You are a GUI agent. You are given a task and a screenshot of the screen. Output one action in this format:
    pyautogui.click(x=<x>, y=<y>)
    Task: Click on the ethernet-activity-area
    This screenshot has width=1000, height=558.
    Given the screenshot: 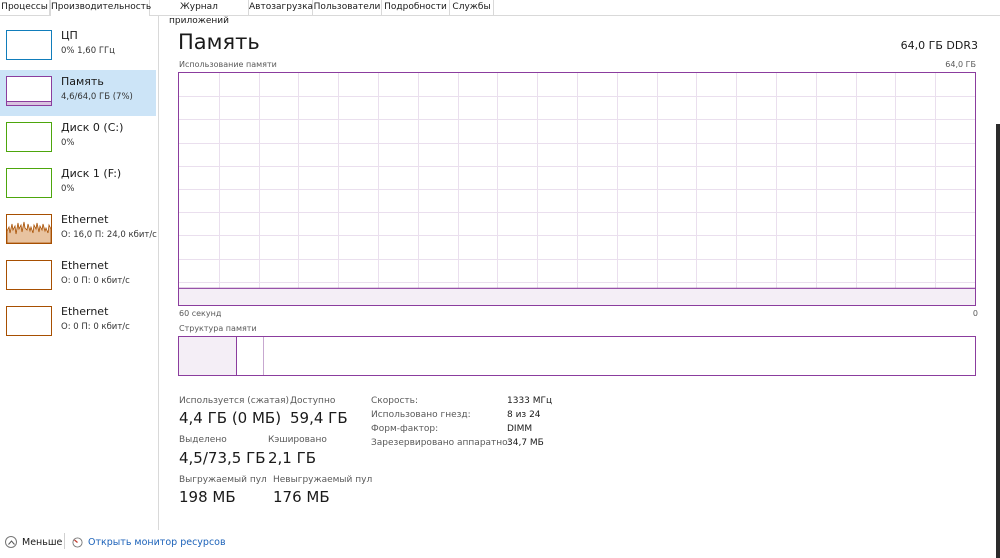 What is the action you would take?
    pyautogui.click(x=29, y=232)
    